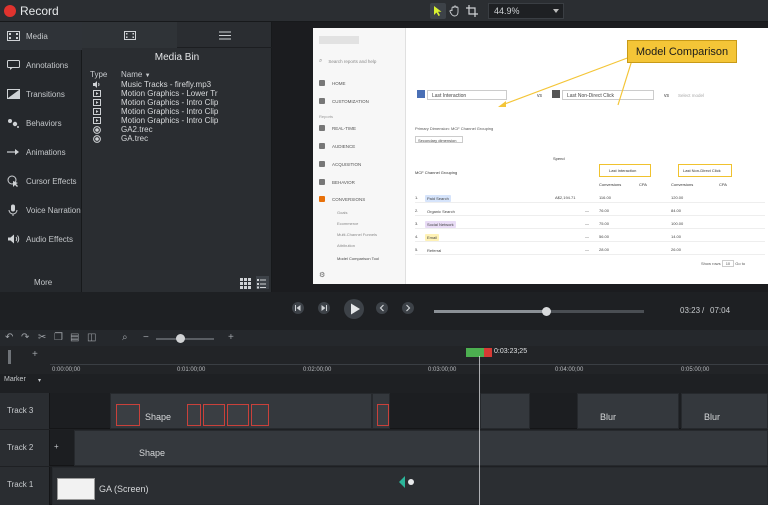 The width and height of the screenshot is (768, 505). Describe the element at coordinates (41, 152) in the screenshot. I see `tool-animations: Animations` at that location.